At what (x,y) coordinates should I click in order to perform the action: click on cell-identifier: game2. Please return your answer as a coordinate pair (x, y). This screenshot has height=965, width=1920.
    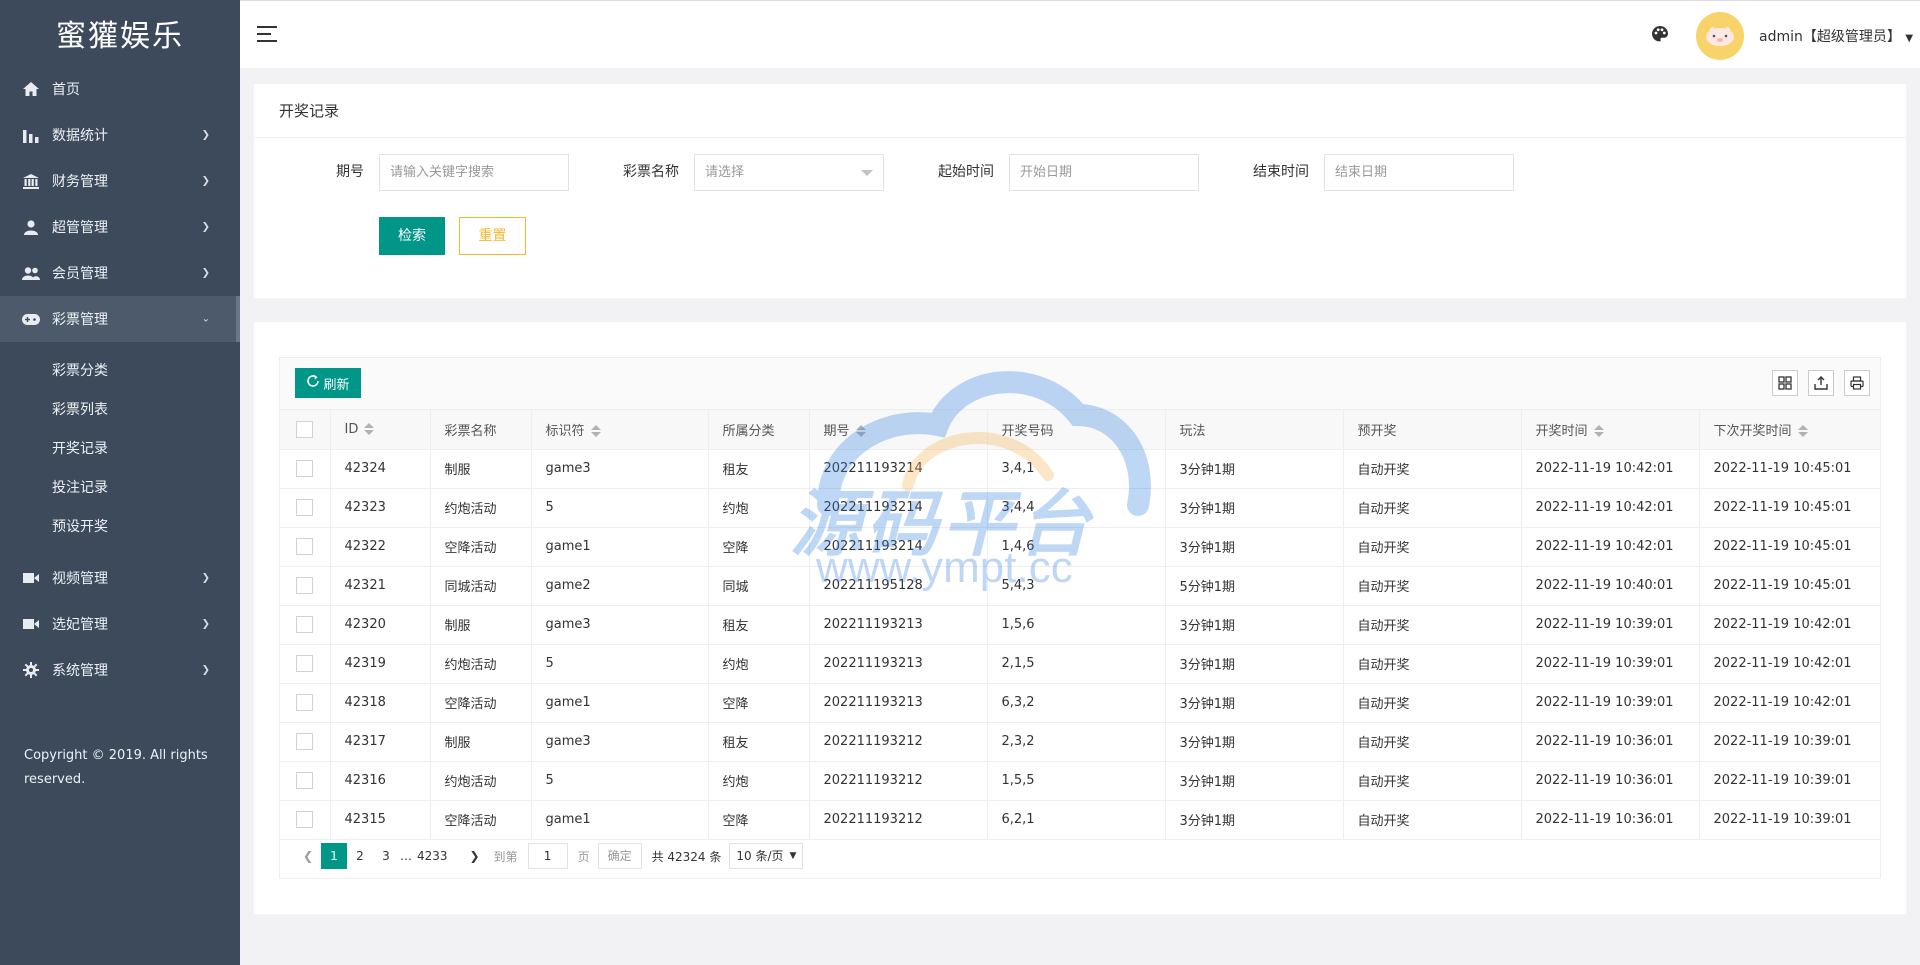
    Looking at the image, I should click on (620, 586).